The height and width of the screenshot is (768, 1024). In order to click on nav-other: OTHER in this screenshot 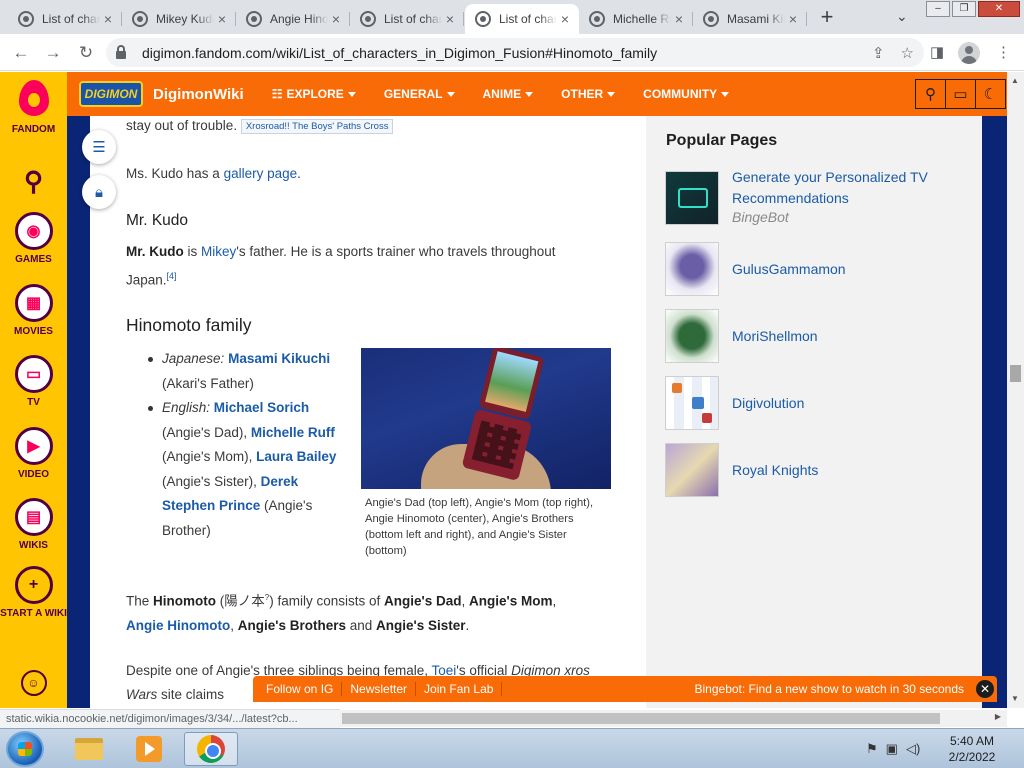, I will do `click(588, 94)`.